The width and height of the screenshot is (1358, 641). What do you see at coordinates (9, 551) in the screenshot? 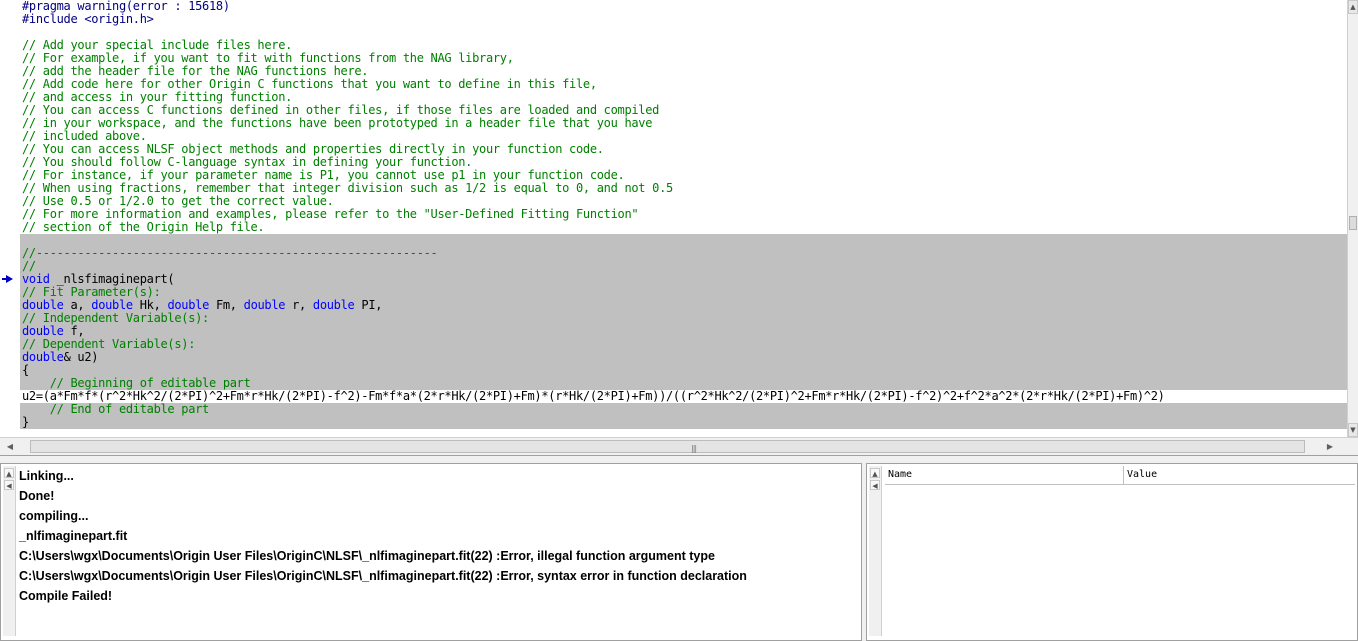
I see `output-mini-scrollbar: ▲ ◀` at bounding box center [9, 551].